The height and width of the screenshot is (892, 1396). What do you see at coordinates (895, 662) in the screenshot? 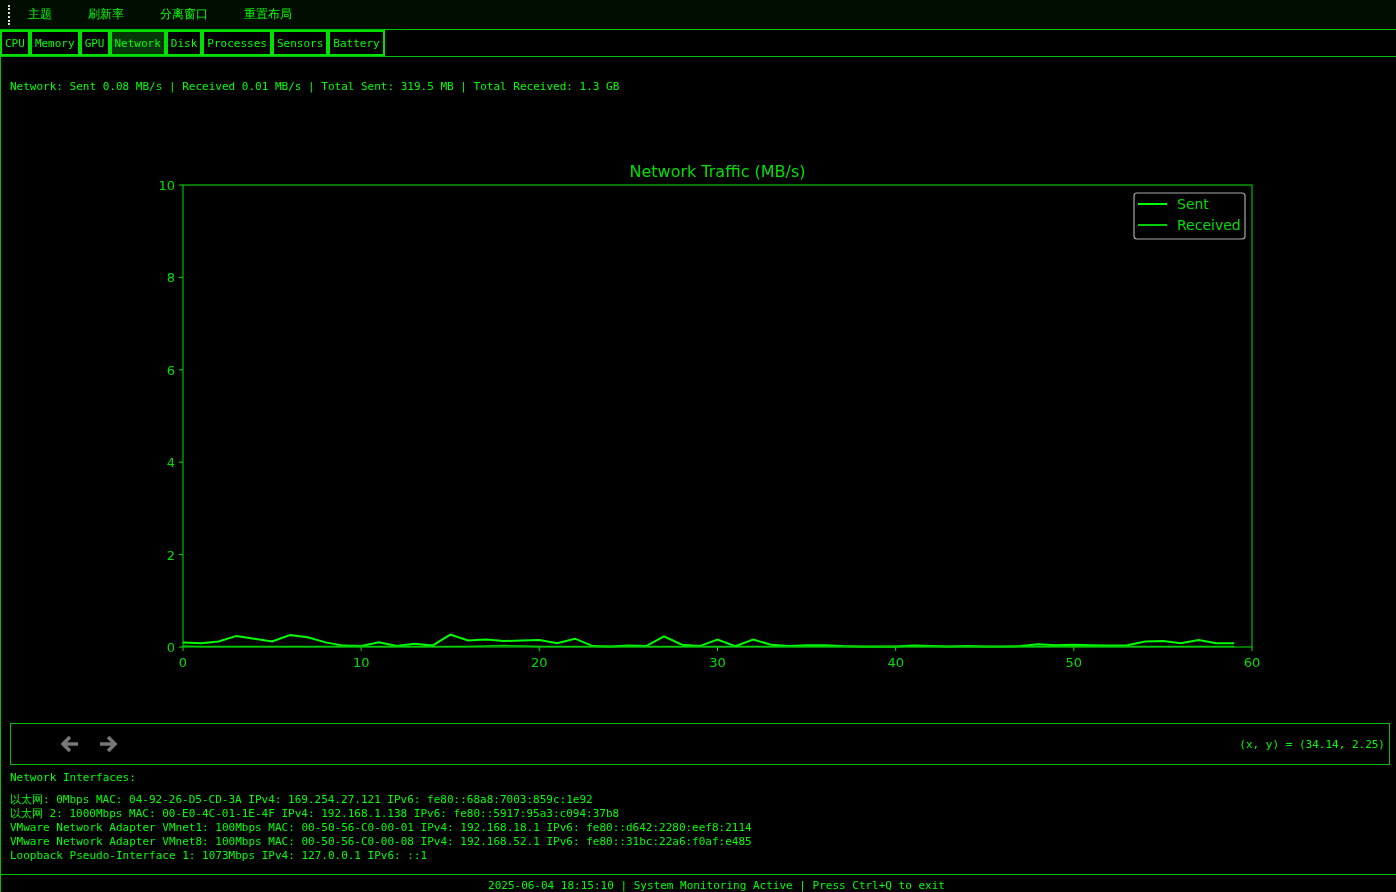
I see `axis-tick-label: 40` at bounding box center [895, 662].